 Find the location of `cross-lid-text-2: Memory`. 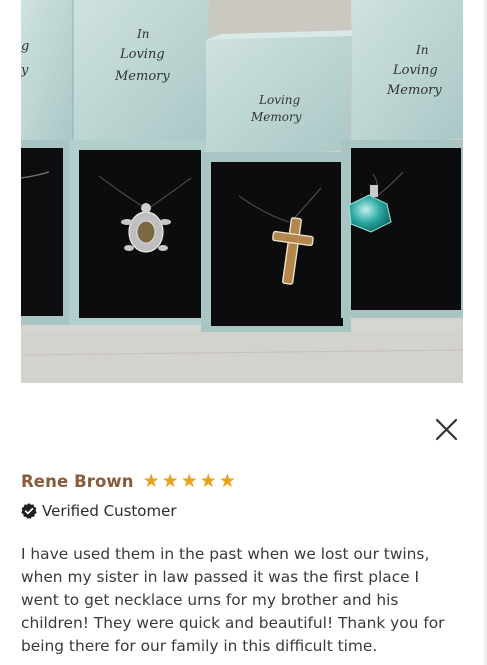

cross-lid-text-2: Memory is located at coordinates (276, 117).